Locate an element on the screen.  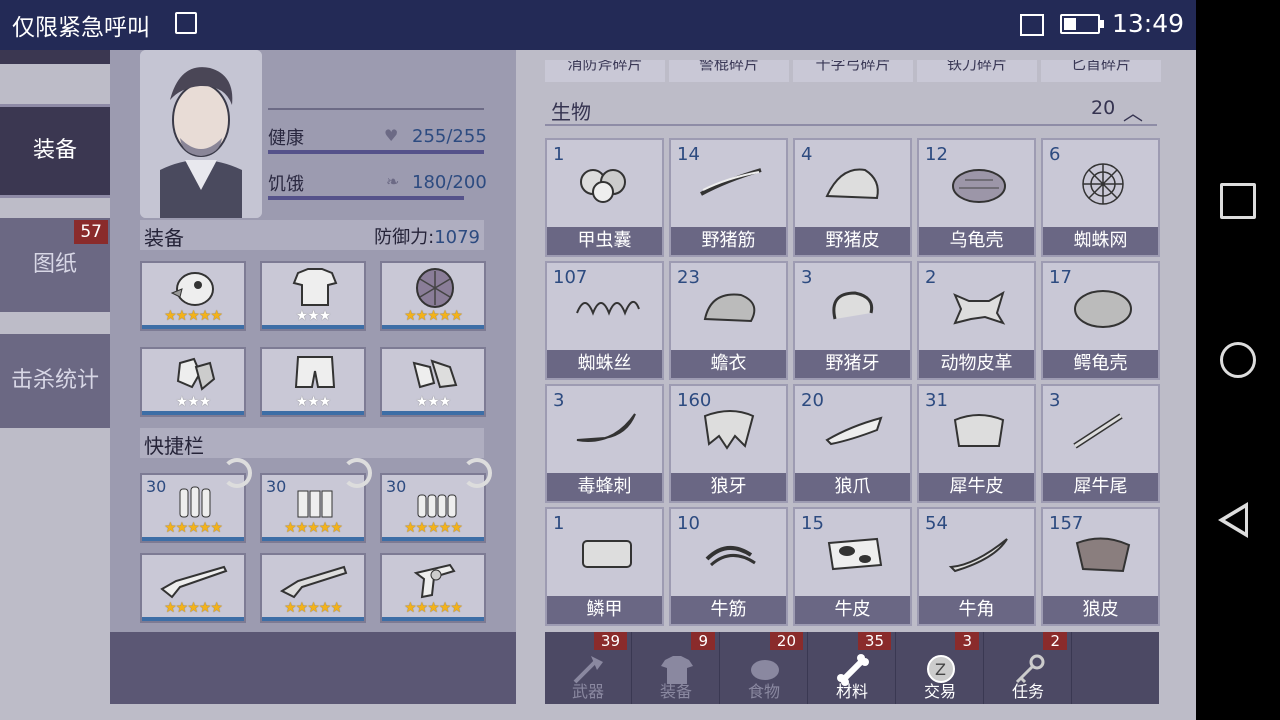
category-tab-bar: 39 武器 9 装备 20 食物 35 材料 3 Z 交易 2 任务 is located at coordinates (852, 668).